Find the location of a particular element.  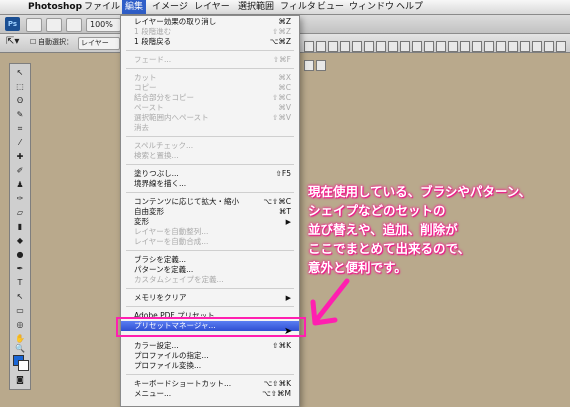

menu-item-fade: フェード... ⇧⌘F is located at coordinates (210, 60).